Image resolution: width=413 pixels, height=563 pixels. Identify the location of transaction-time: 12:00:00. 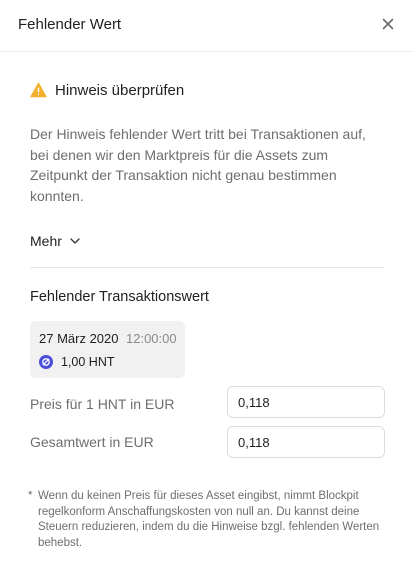
(151, 338).